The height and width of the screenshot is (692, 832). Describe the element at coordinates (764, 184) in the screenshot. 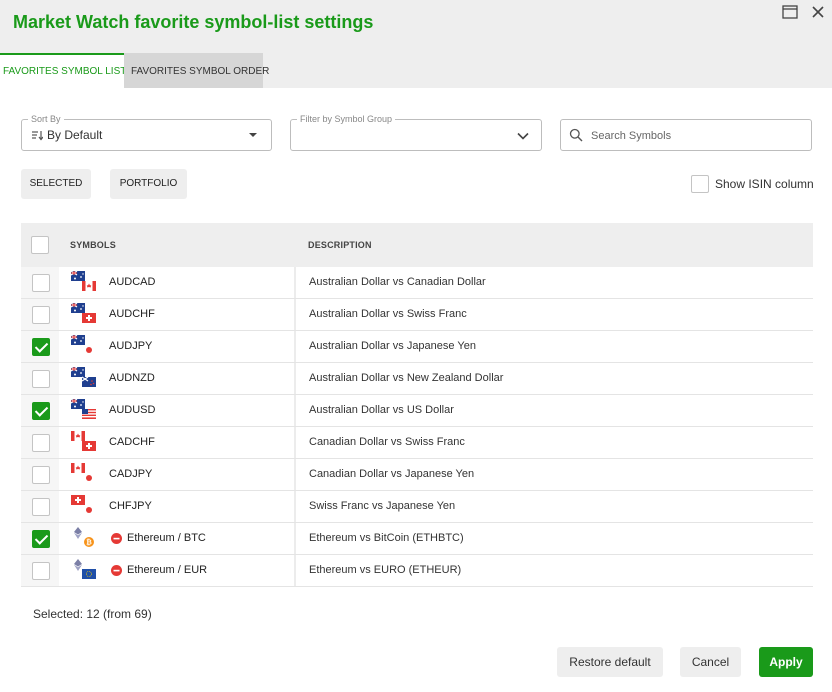

I see `show-isin-label: Show ISIN column` at that location.